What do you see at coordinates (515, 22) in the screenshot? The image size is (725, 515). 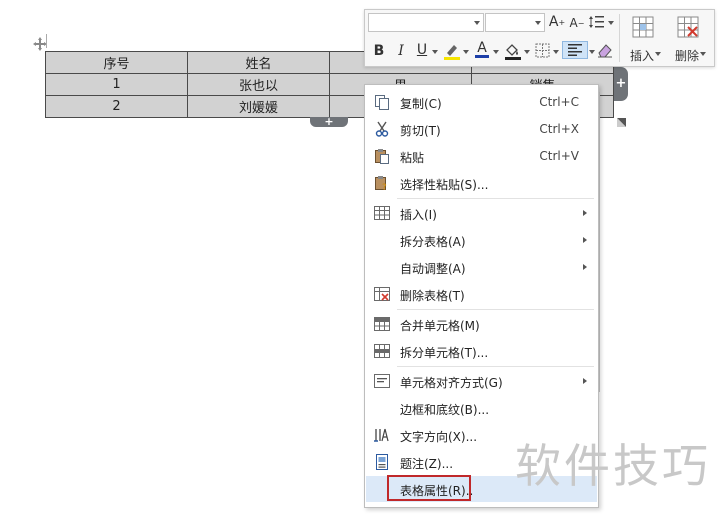 I see `font-size-select` at bounding box center [515, 22].